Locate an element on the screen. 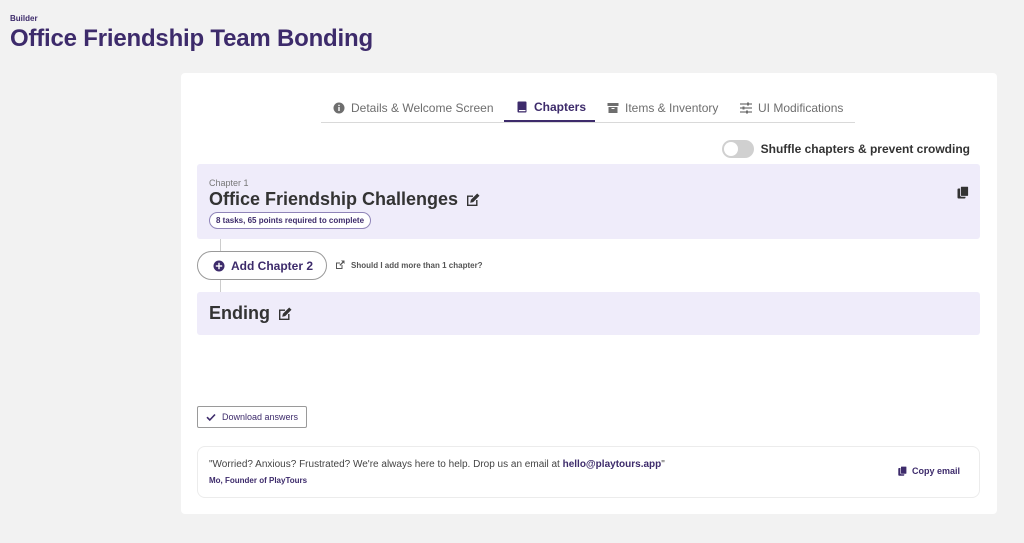 This screenshot has height=543, width=1024. support-email-link: hello@playtours.app is located at coordinates (612, 464).